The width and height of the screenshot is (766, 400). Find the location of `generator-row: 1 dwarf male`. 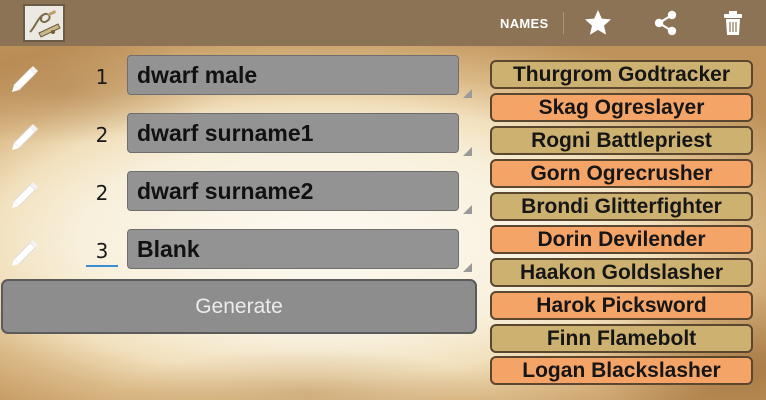

generator-row: 1 dwarf male is located at coordinates (240, 78).